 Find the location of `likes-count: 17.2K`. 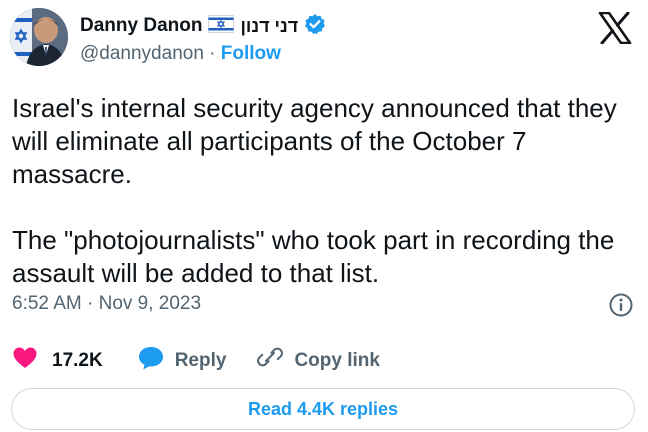

likes-count: 17.2K is located at coordinates (77, 360).